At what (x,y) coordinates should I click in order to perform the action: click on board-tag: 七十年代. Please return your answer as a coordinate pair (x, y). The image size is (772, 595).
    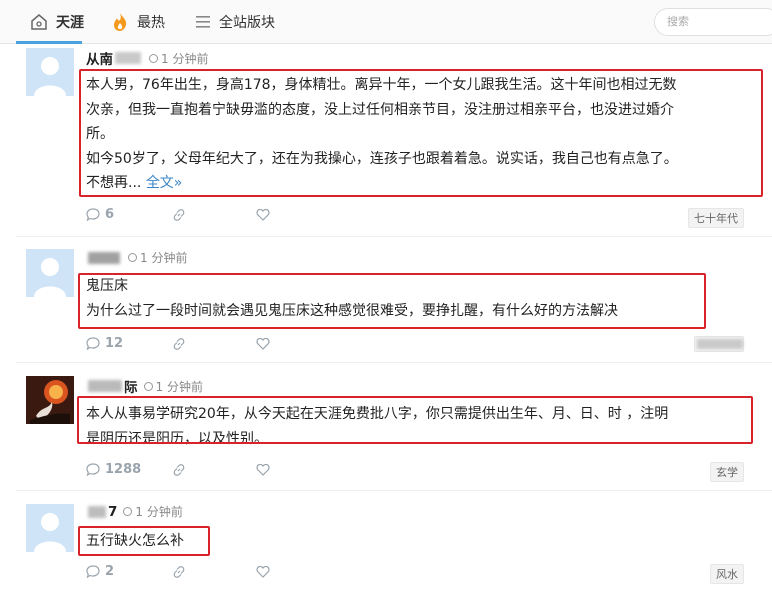
    Looking at the image, I should click on (716, 218).